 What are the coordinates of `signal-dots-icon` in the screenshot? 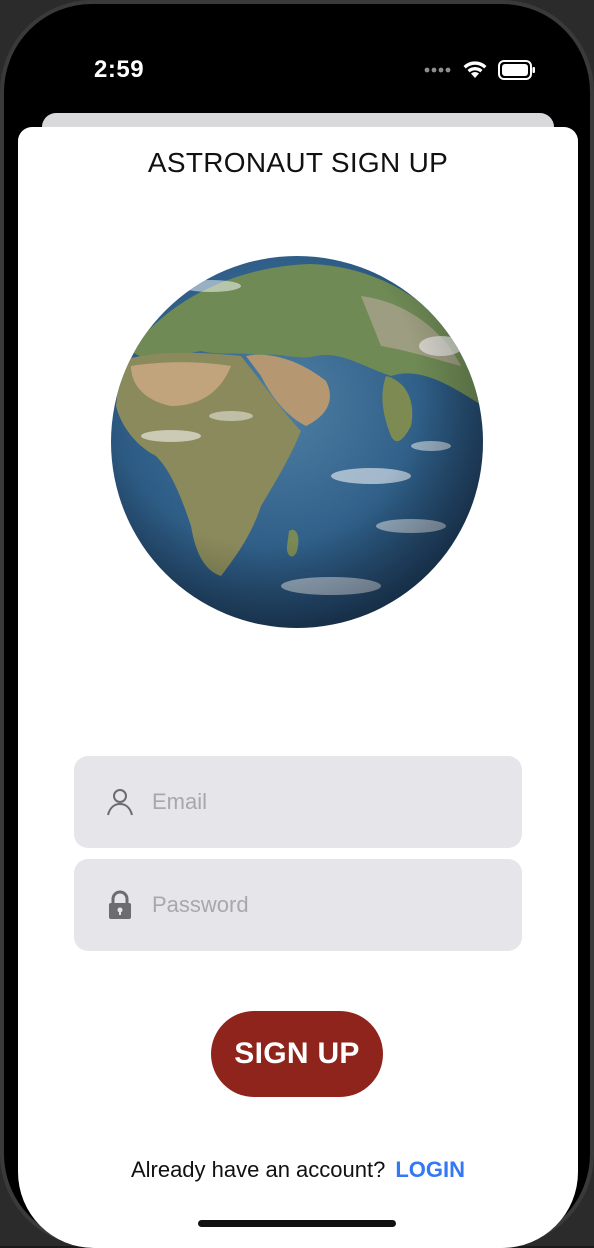 It's located at (437, 70).